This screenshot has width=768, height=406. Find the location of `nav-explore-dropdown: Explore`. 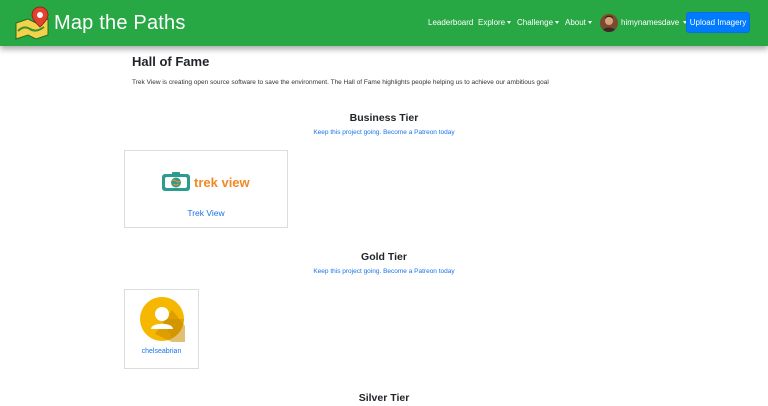

nav-explore-dropdown: Explore is located at coordinates (495, 22).